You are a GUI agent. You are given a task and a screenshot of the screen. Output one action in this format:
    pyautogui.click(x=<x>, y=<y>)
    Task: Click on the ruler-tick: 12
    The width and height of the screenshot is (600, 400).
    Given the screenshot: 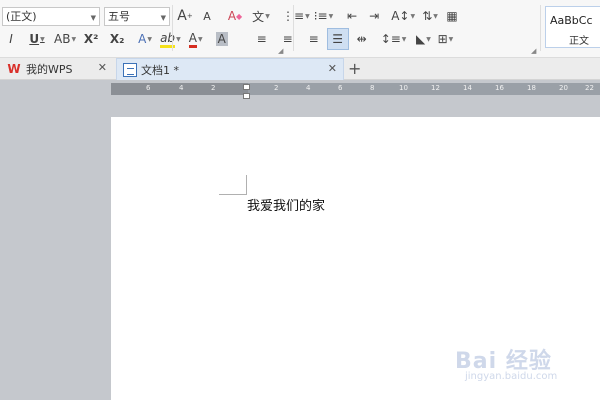 What is the action you would take?
    pyautogui.click(x=435, y=88)
    